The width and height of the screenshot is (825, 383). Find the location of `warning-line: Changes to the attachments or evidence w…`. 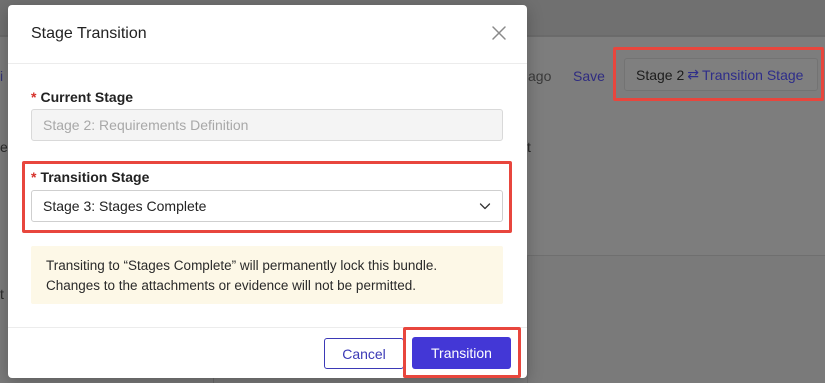

warning-line: Changes to the attachments or evidence w… is located at coordinates (231, 285).